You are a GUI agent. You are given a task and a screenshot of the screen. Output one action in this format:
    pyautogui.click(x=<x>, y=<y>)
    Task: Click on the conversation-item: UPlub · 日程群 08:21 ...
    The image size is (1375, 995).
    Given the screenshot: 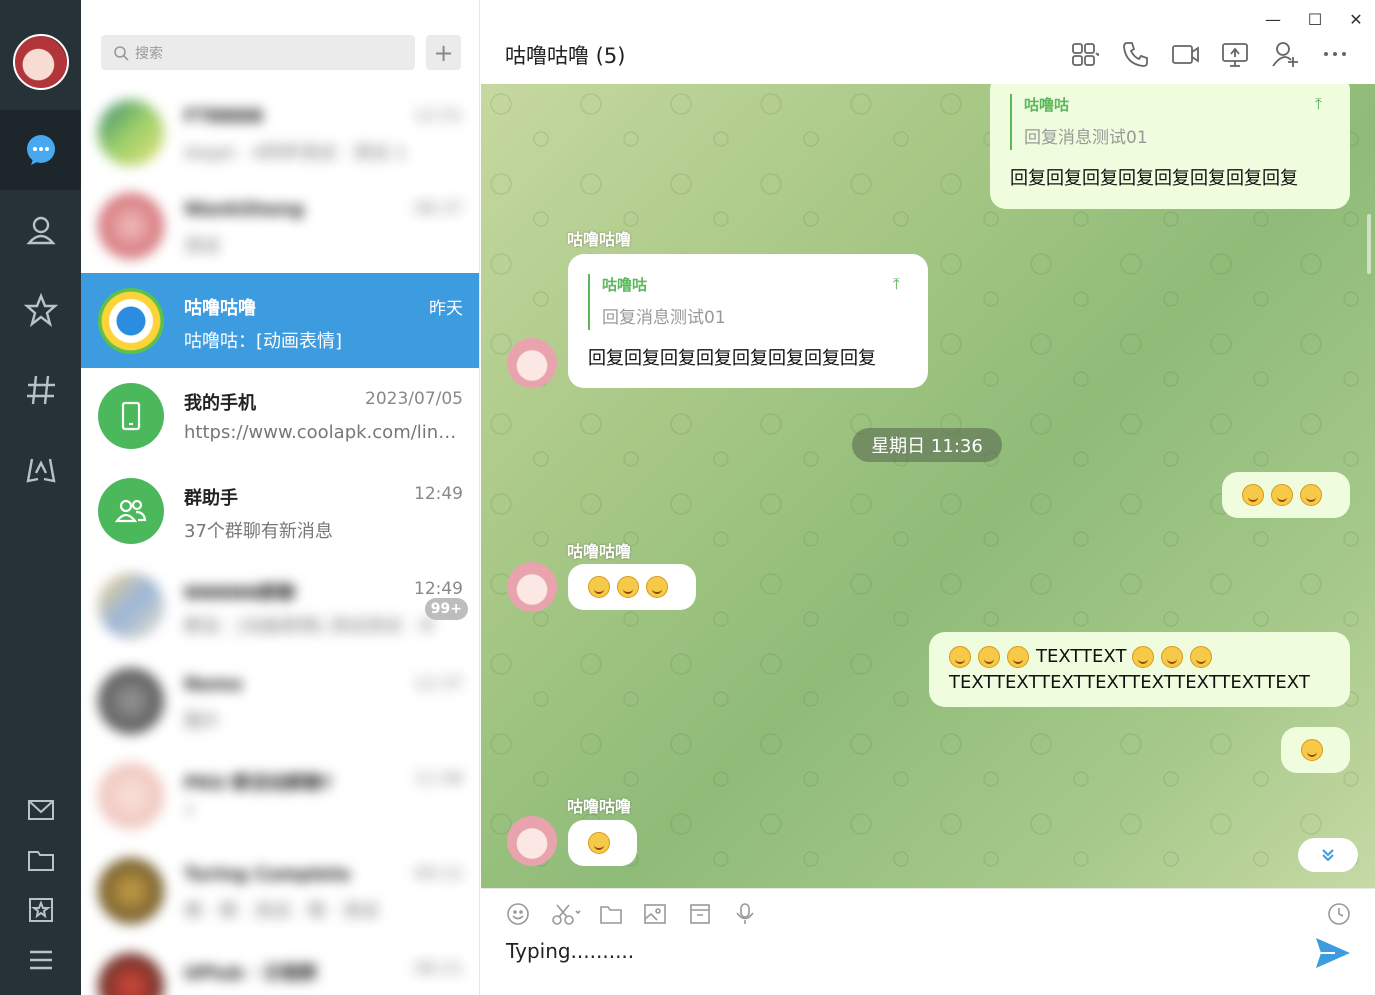 What is the action you would take?
    pyautogui.click(x=280, y=966)
    